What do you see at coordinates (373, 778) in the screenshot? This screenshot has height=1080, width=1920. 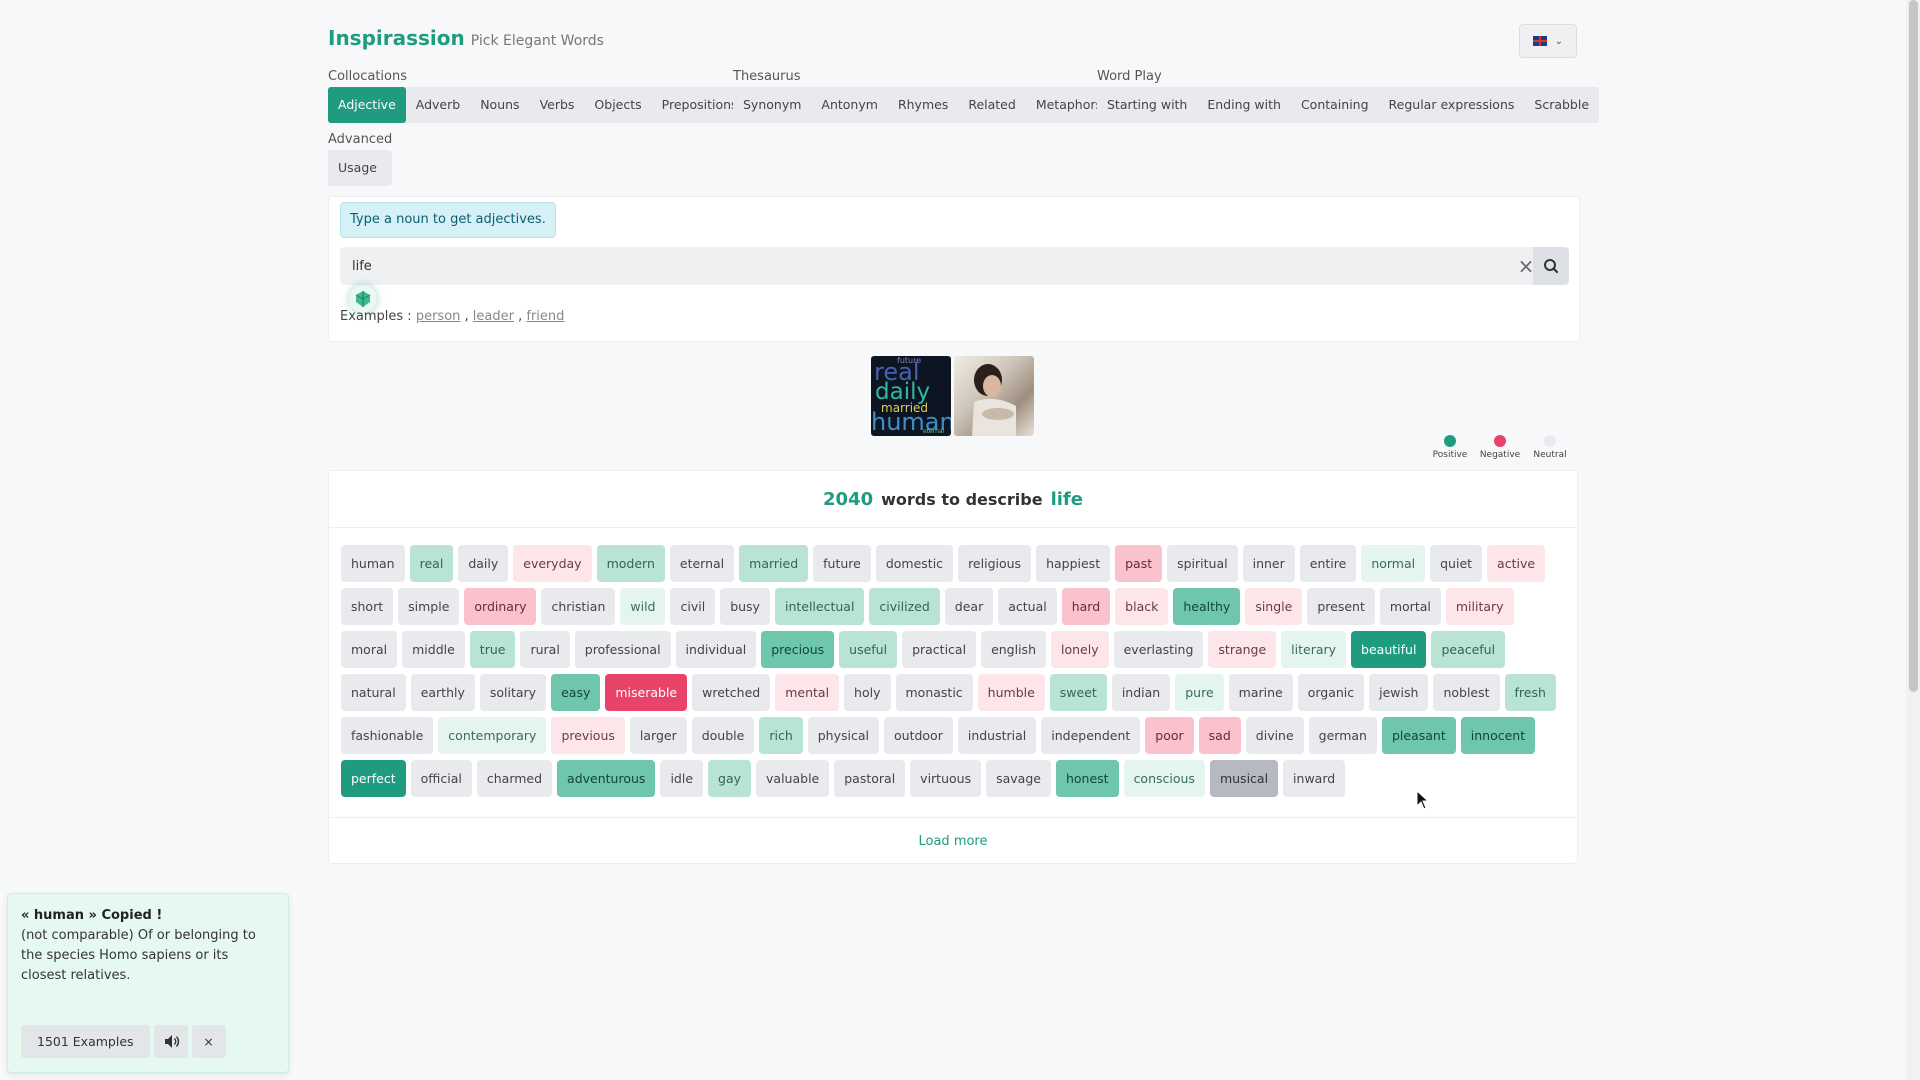 I see `word-chip-perfect: perfect` at bounding box center [373, 778].